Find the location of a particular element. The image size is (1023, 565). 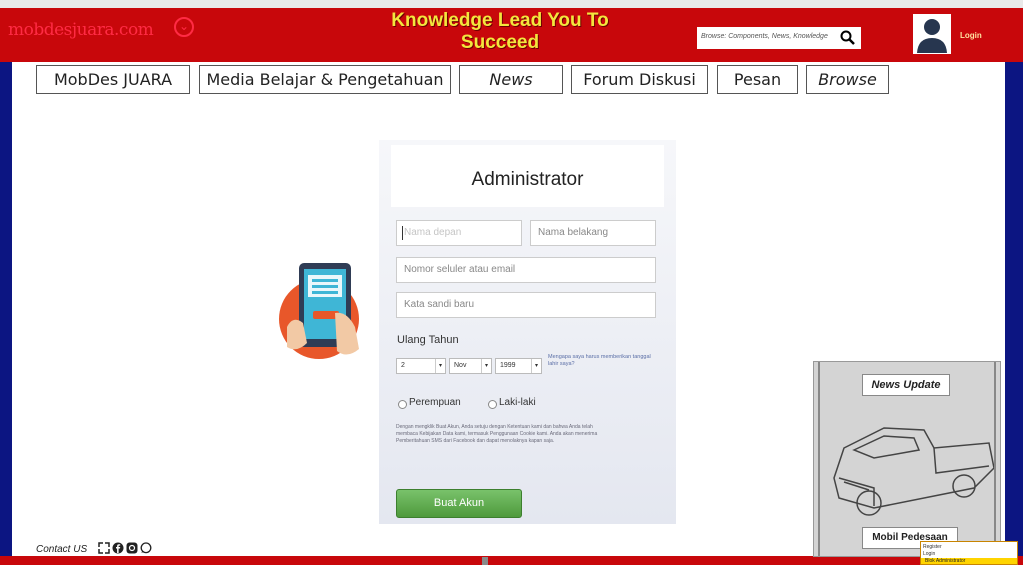

create-account-button: Buat Akun is located at coordinates (459, 503).